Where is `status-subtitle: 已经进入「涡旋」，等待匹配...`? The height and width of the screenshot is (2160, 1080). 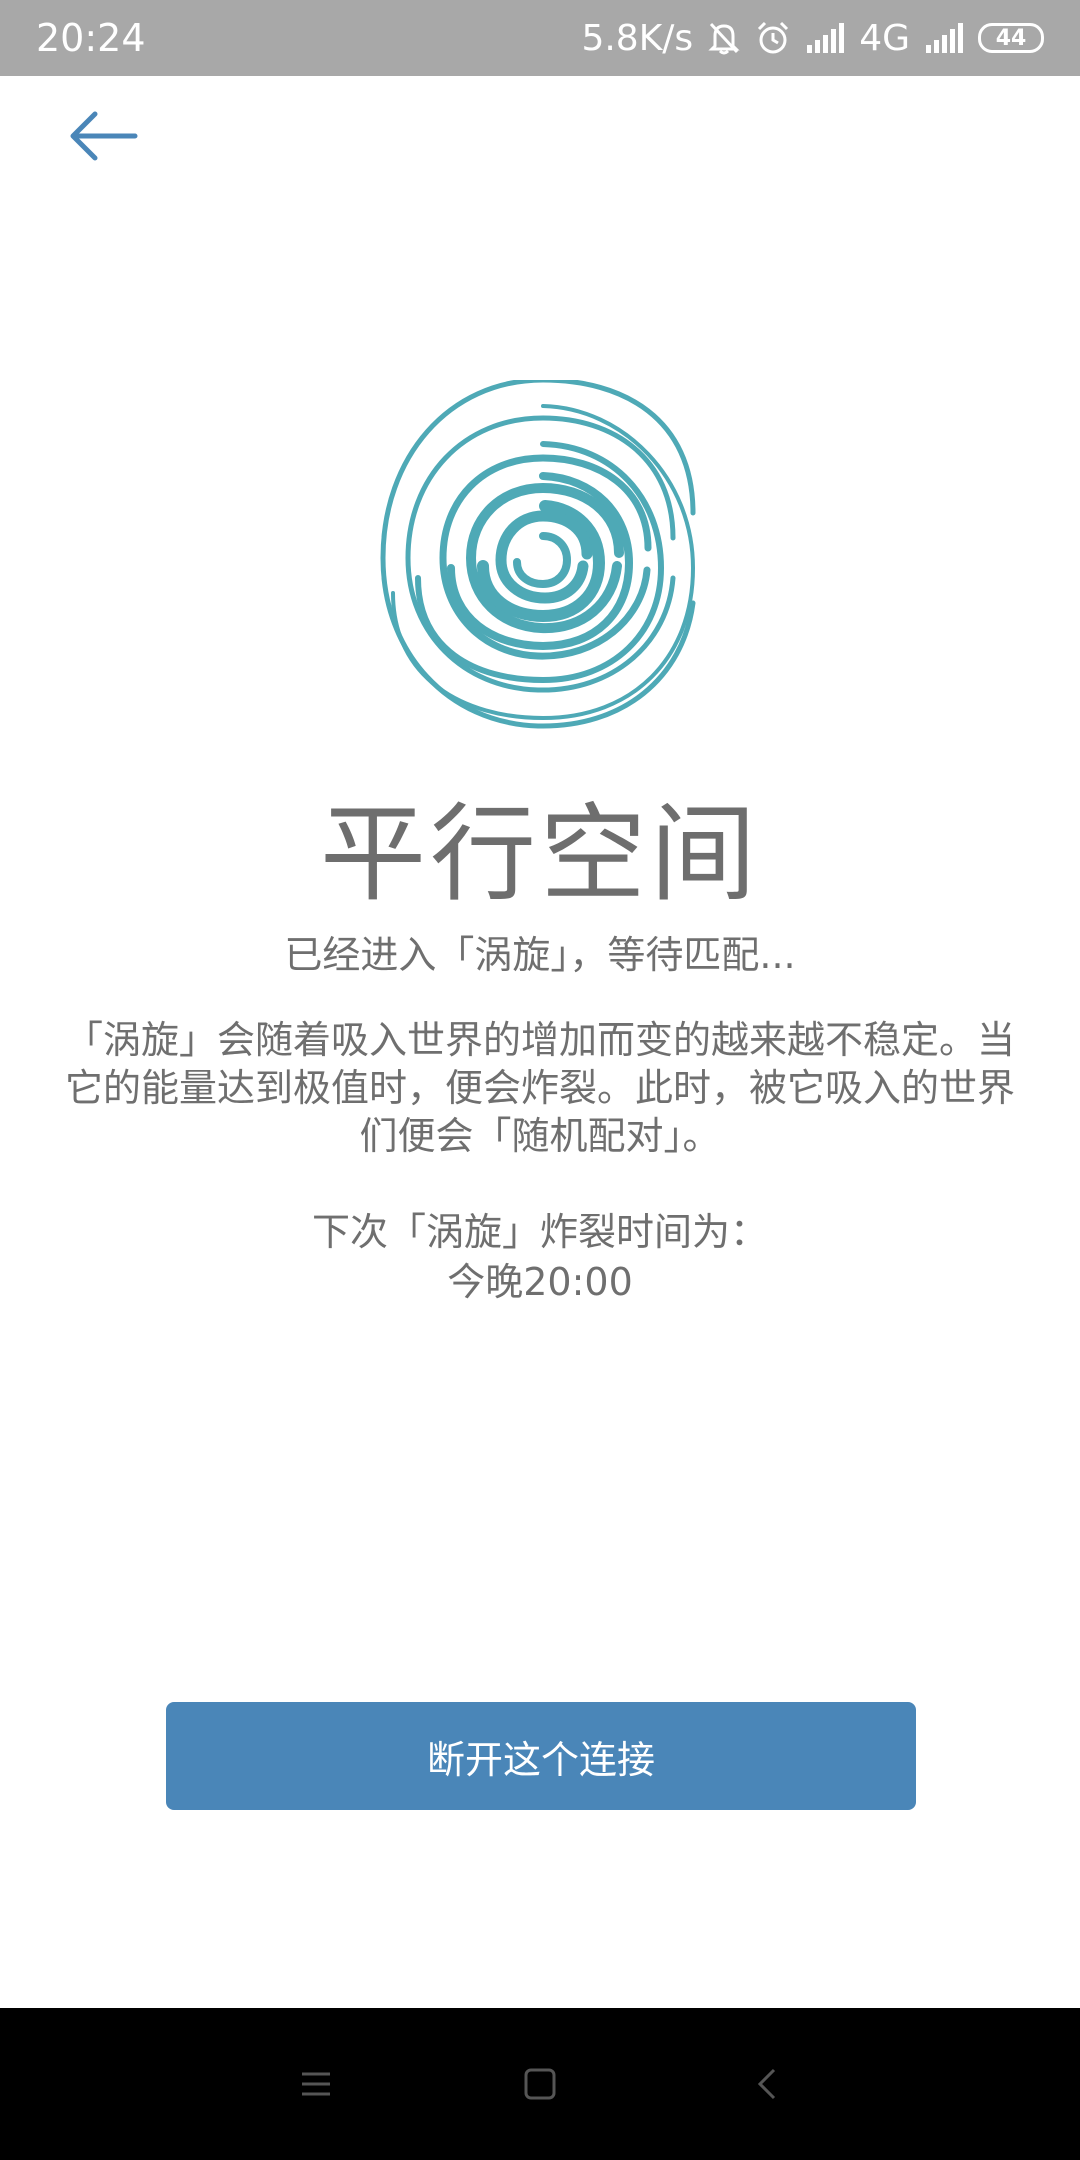 status-subtitle: 已经进入「涡旋」，等待匹配... is located at coordinates (540, 955).